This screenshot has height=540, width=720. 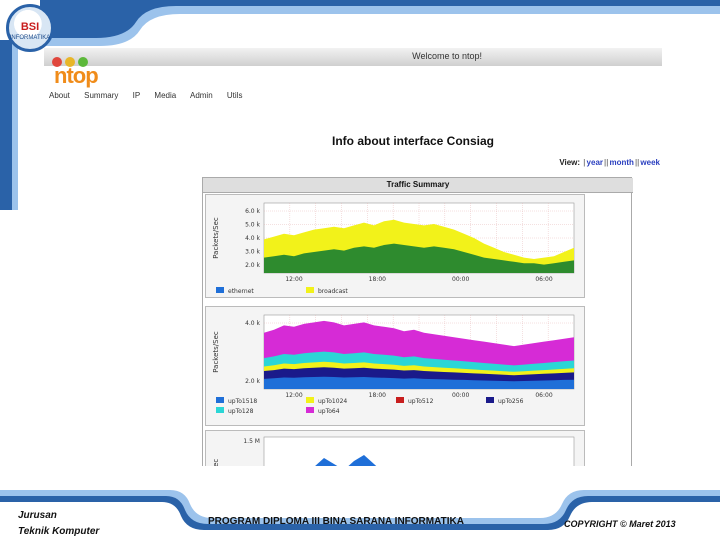 I want to click on logo-subtext: INFORMATIKA, so click(x=30, y=38).